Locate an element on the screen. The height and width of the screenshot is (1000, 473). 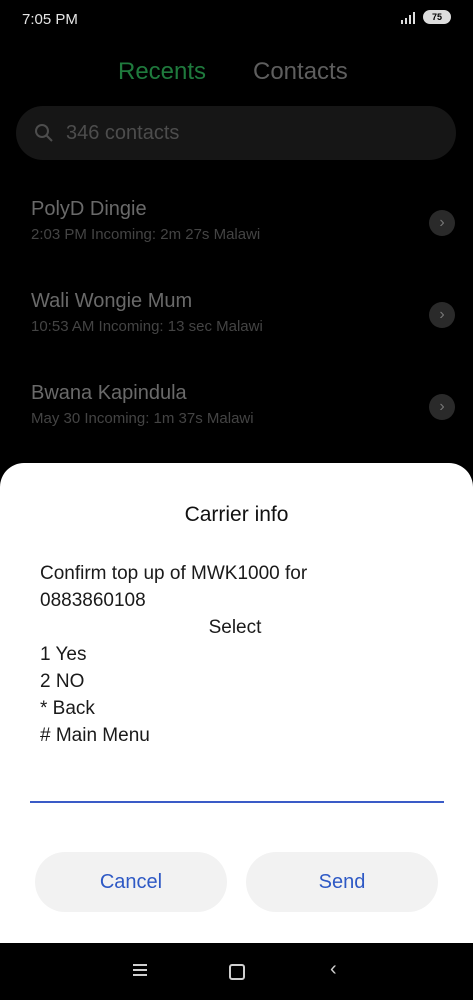
cancel-button: Cancel is located at coordinates (131, 882).